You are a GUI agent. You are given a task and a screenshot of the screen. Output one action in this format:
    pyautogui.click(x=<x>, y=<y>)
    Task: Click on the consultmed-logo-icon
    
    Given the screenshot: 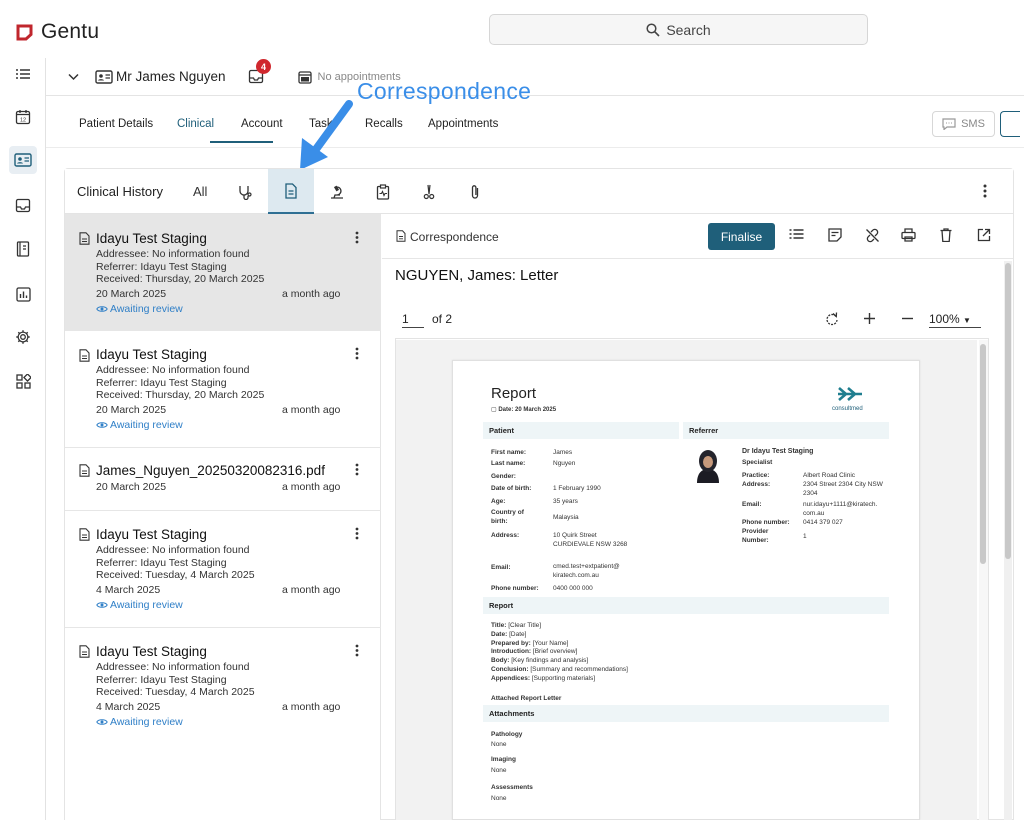 What is the action you would take?
    pyautogui.click(x=851, y=394)
    